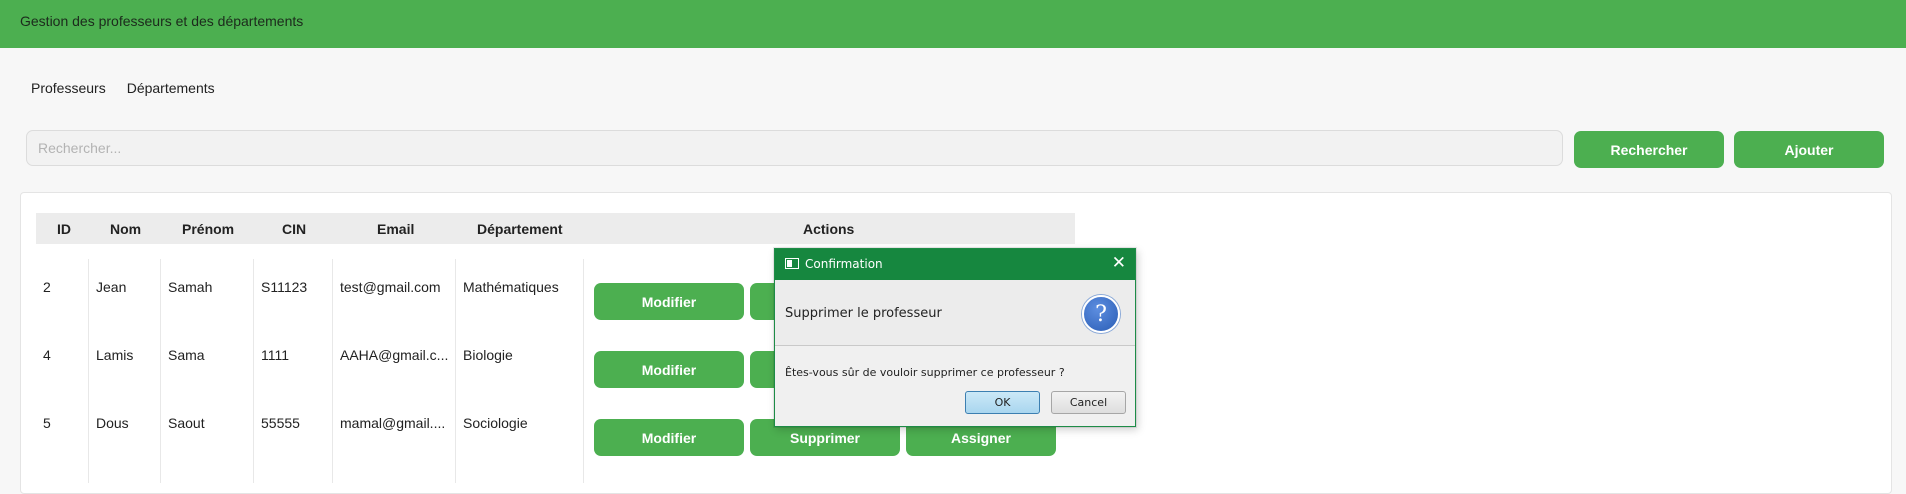 This screenshot has width=1906, height=494. What do you see at coordinates (863, 313) in the screenshot?
I see `dialog-header-text: Supprimer le professeur` at bounding box center [863, 313].